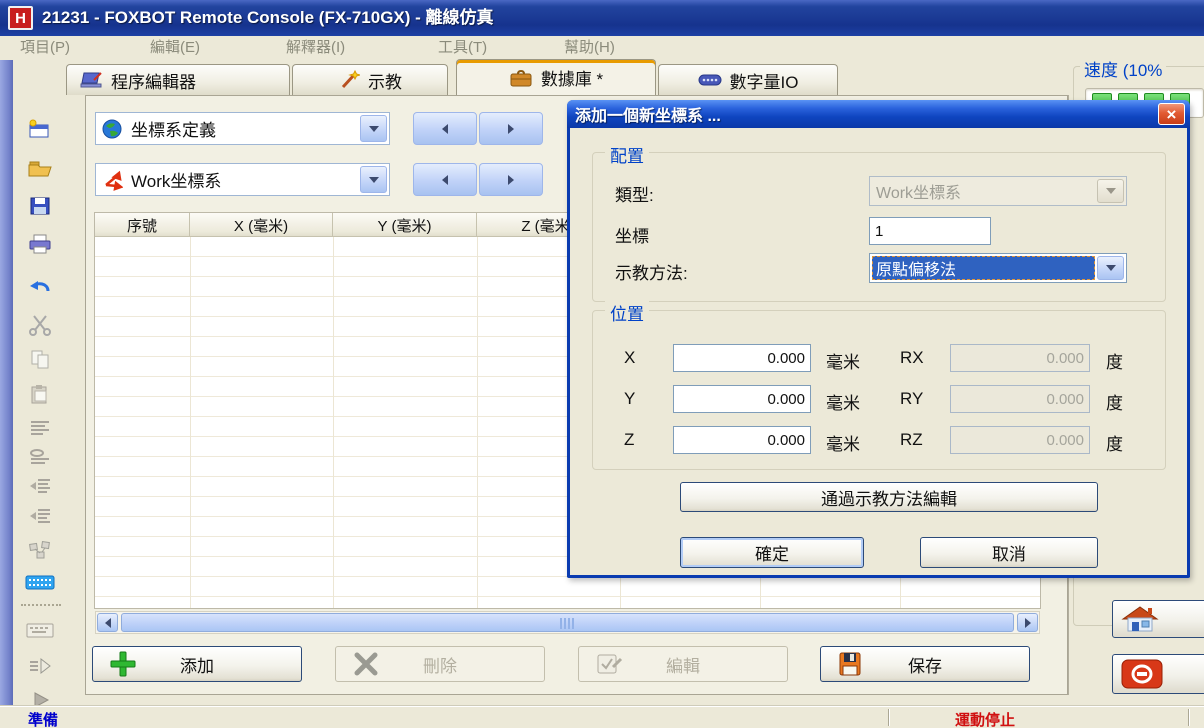 The width and height of the screenshot is (1204, 728). Describe the element at coordinates (1142, 674) in the screenshot. I see `power-stop-icon` at that location.